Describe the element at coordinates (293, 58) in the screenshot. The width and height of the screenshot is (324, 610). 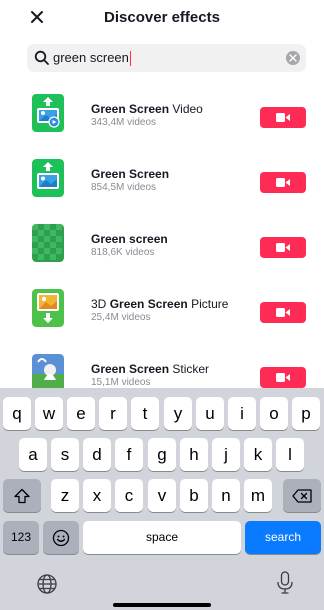
I see `clear-icon` at that location.